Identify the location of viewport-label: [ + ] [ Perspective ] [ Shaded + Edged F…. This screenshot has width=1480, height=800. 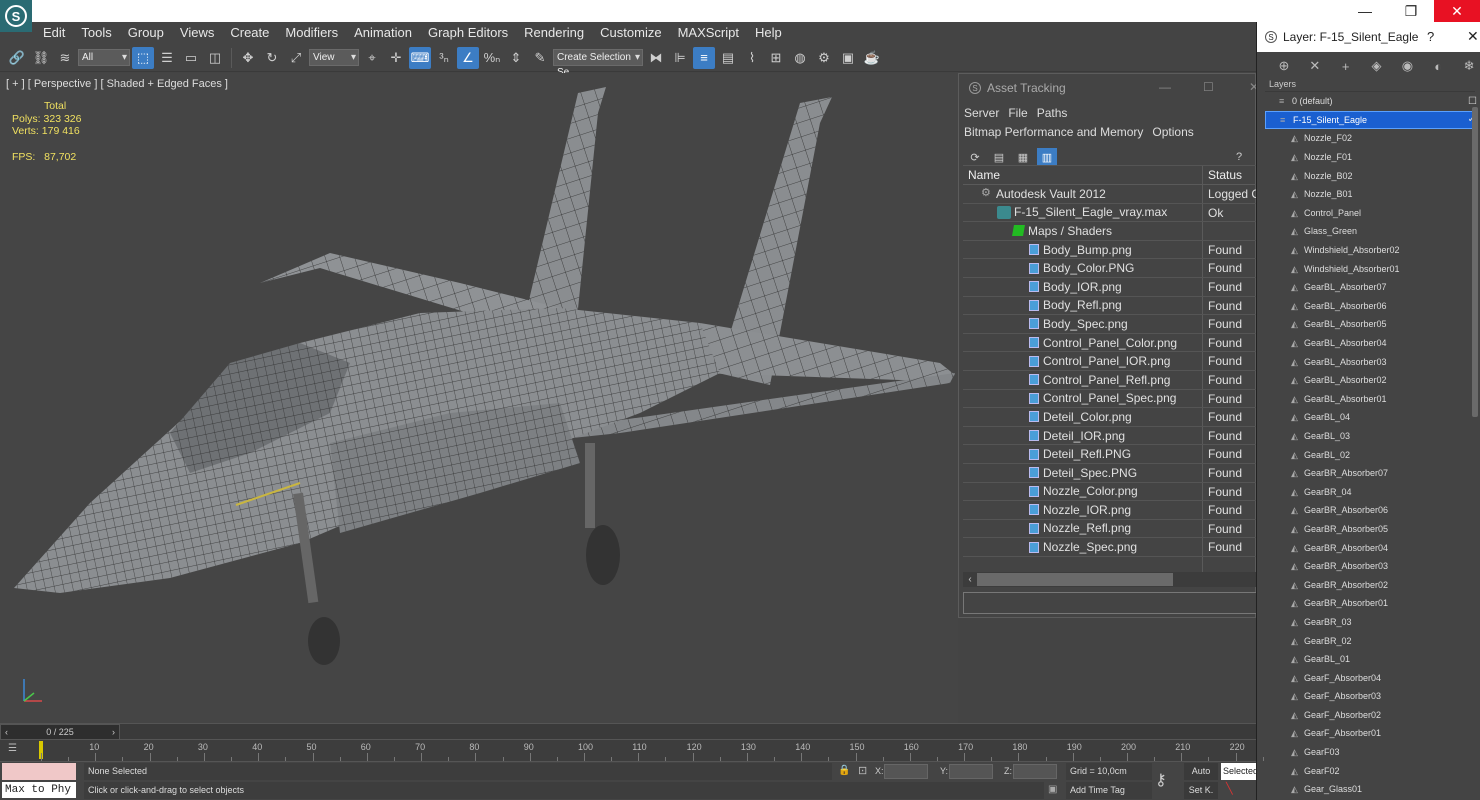
(117, 84).